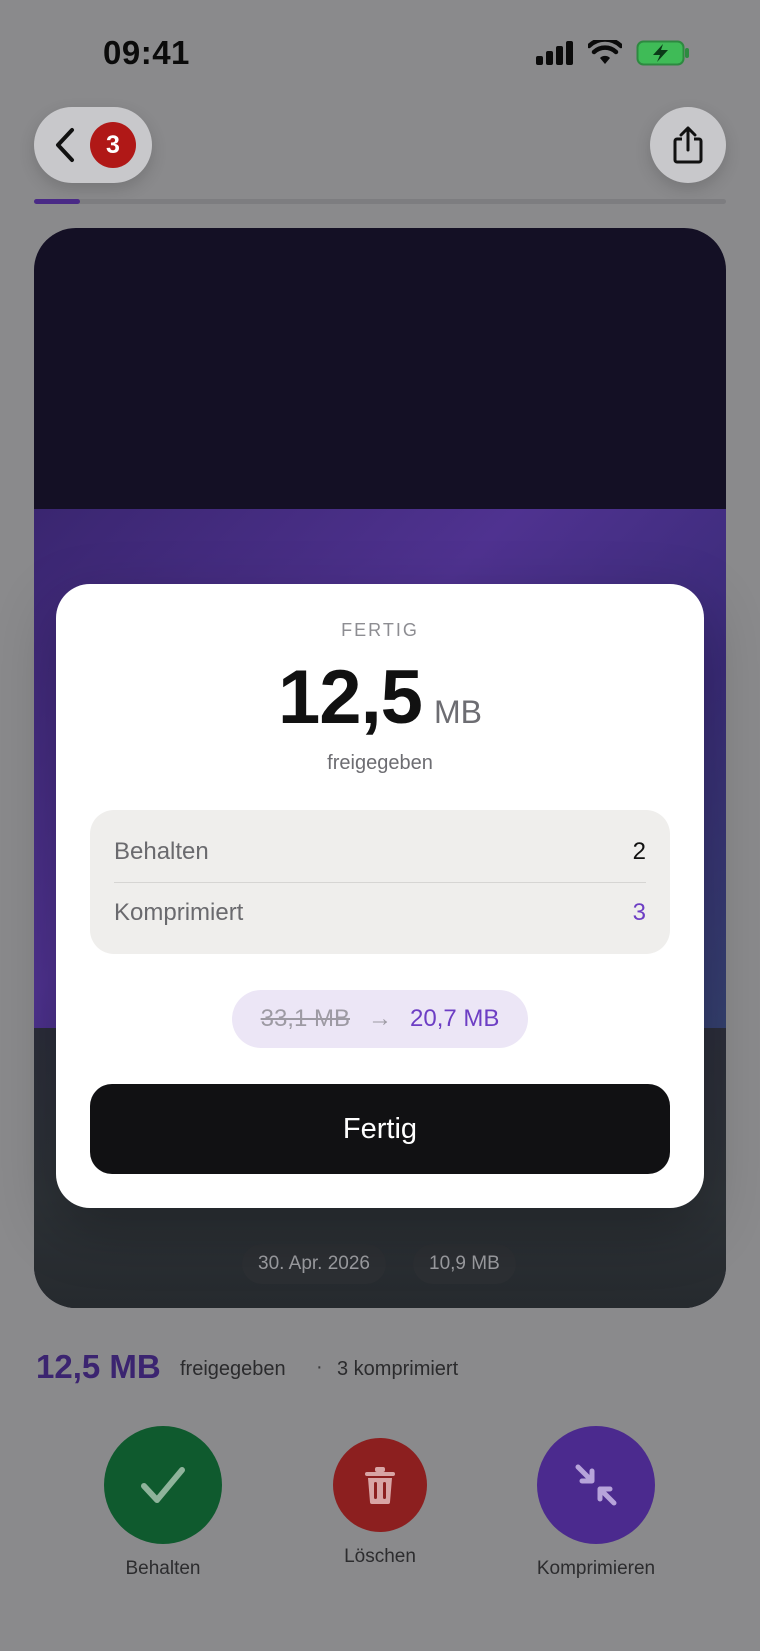 The height and width of the screenshot is (1651, 760). What do you see at coordinates (380, 1556) in the screenshot?
I see `delete-label: Löschen` at bounding box center [380, 1556].